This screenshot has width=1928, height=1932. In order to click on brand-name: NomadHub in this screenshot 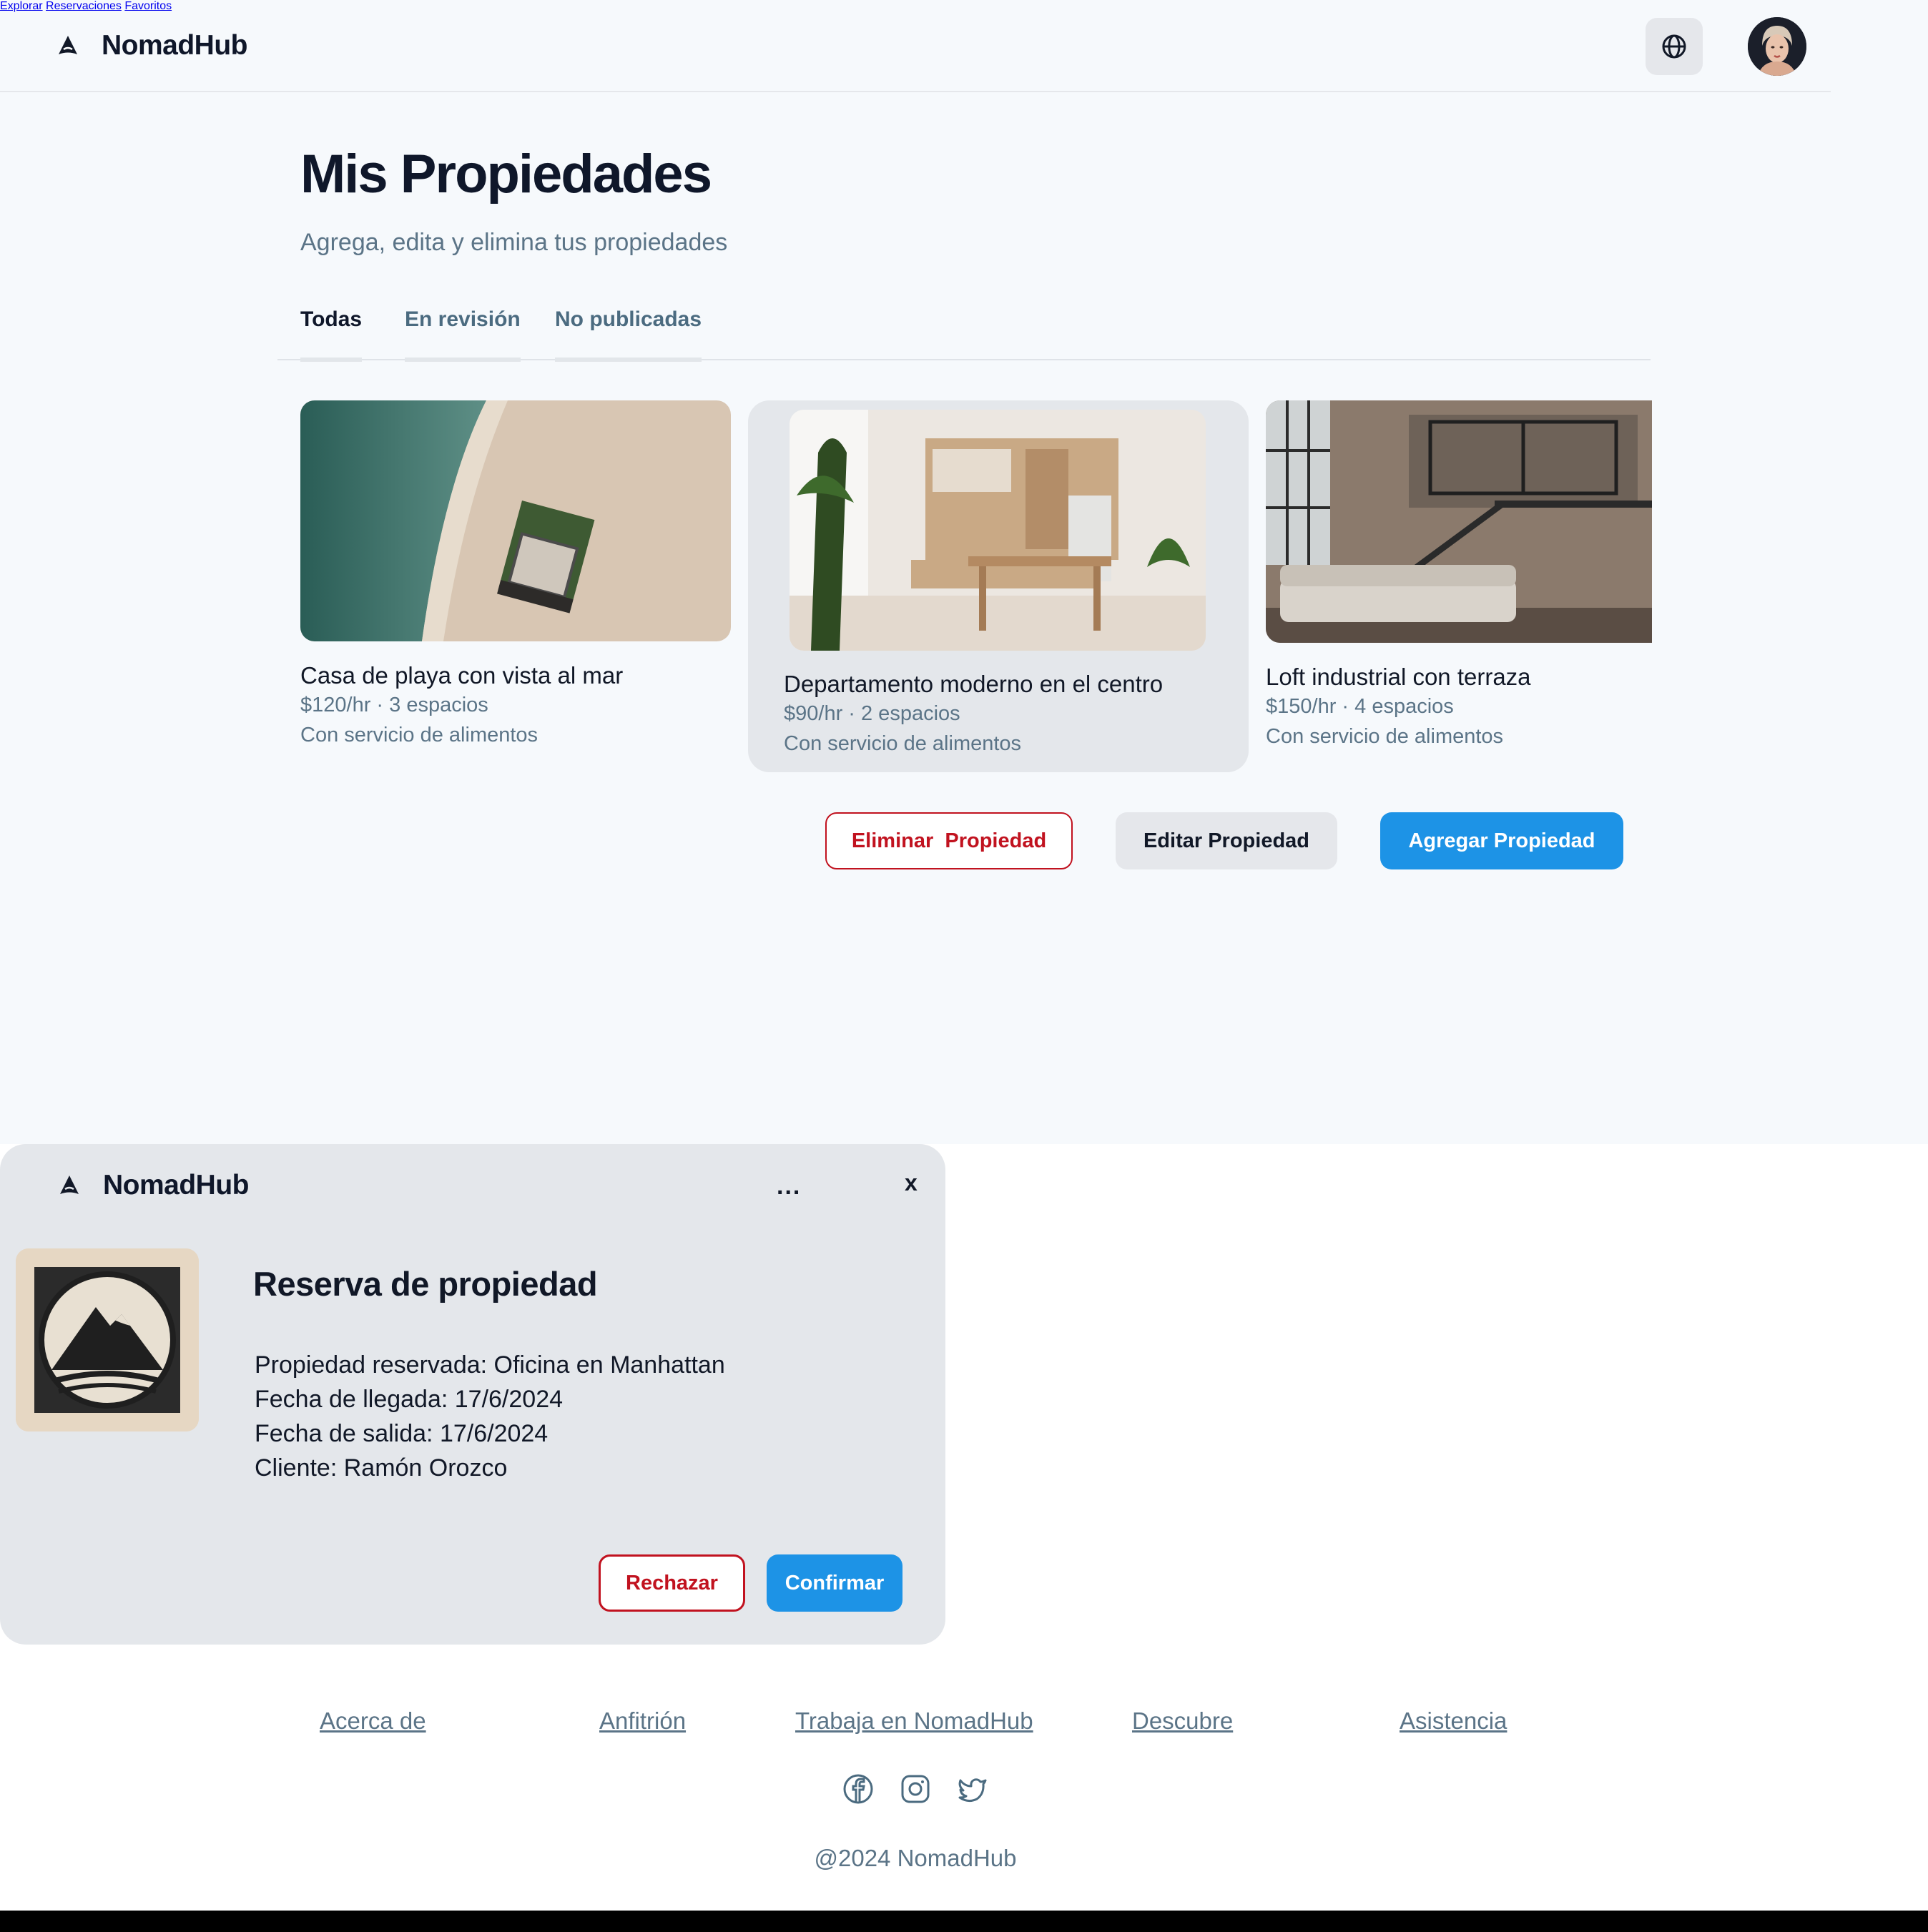, I will do `click(175, 45)`.